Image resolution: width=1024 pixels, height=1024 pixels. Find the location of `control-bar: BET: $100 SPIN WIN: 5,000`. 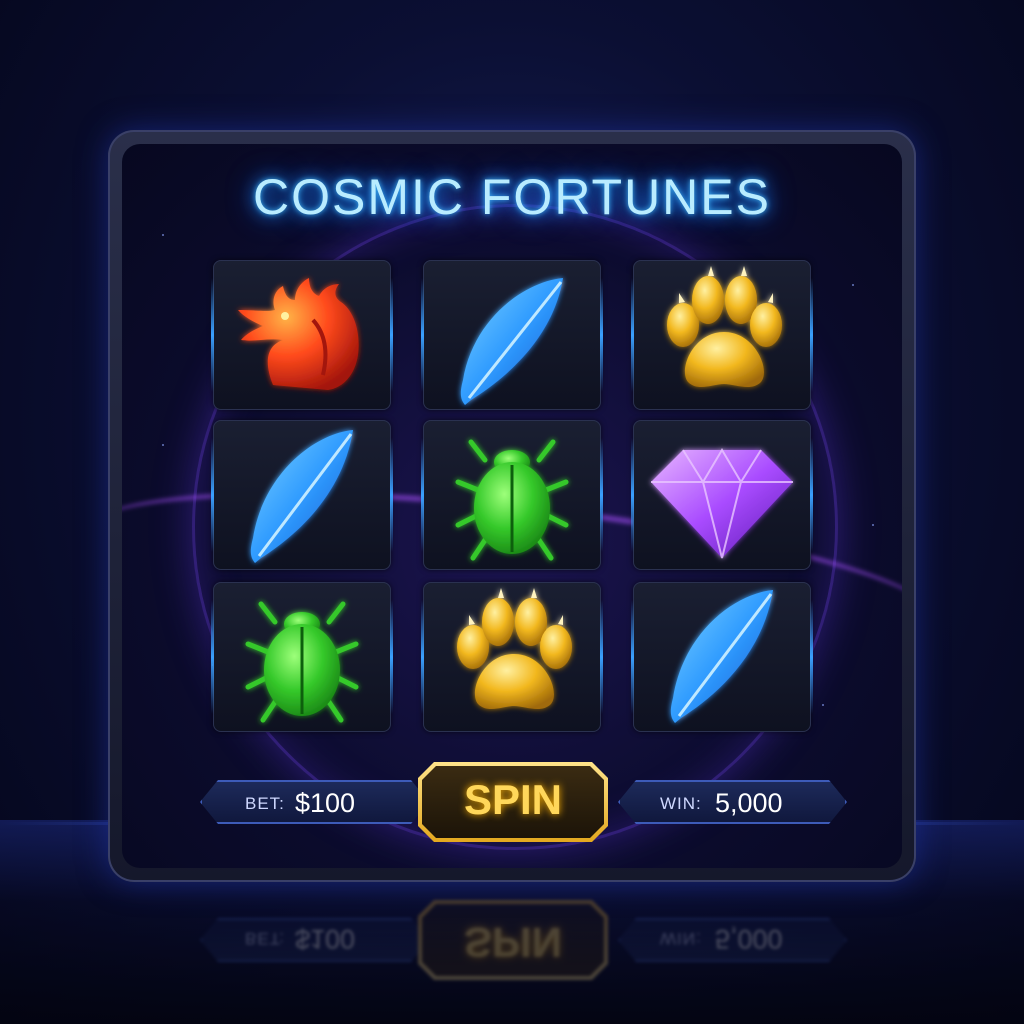

control-bar: BET: $100 SPIN WIN: 5,000 is located at coordinates (512, 797).